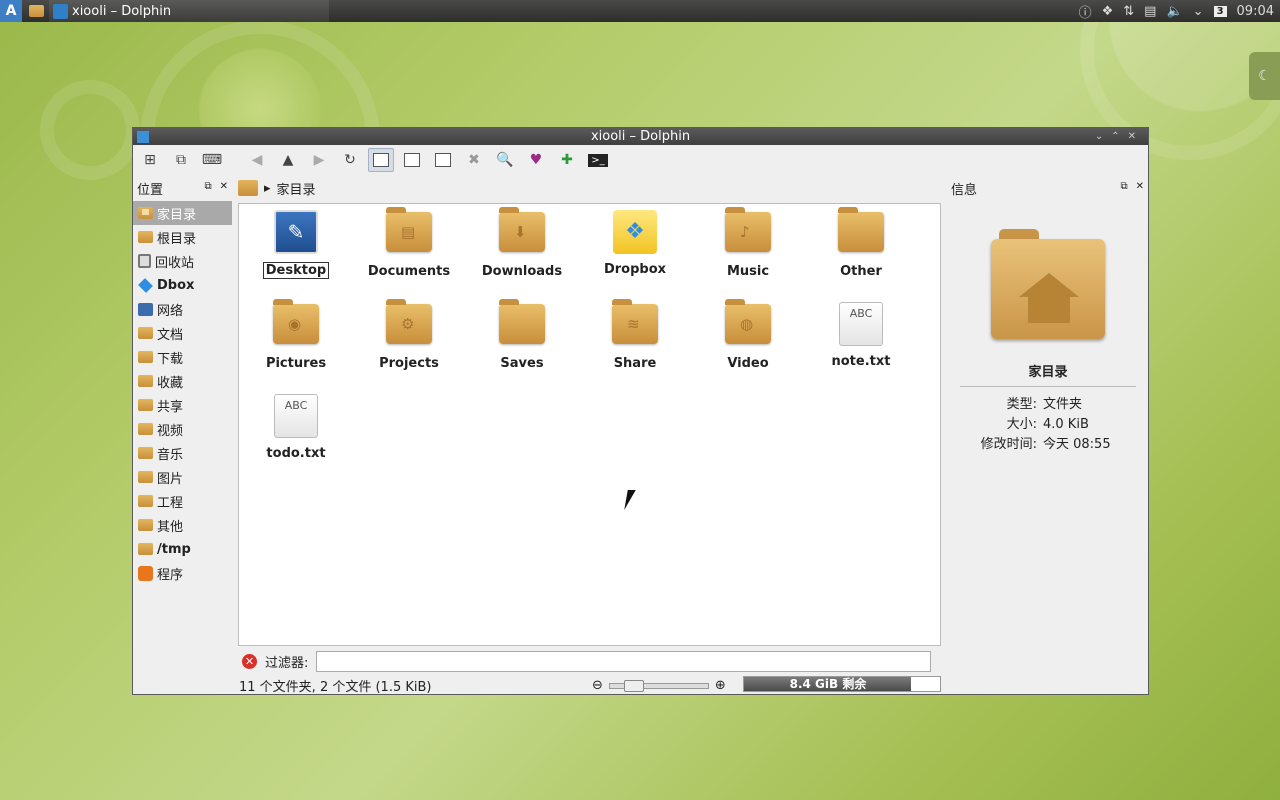 This screenshot has height=800, width=1280. I want to click on sidebar-item-7: 收藏, so click(182, 381).